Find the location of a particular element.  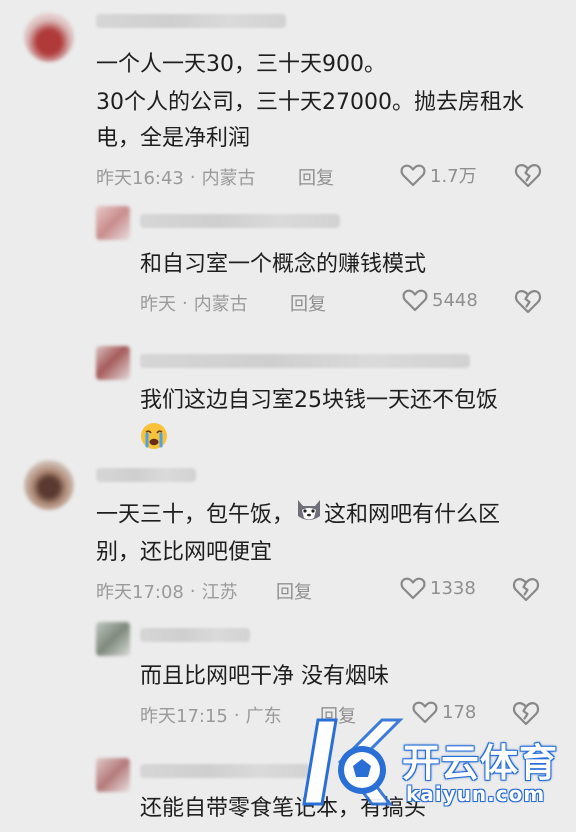

comment-meta: 昨天17:15 · 广东 is located at coordinates (211, 715).